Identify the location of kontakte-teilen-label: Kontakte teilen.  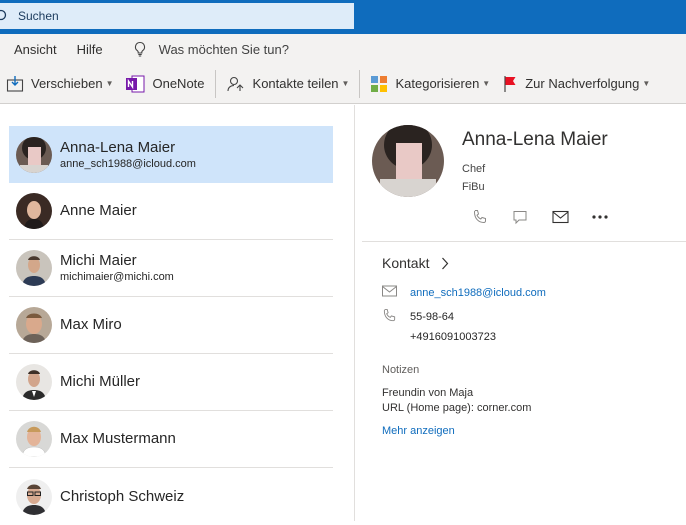
(295, 83).